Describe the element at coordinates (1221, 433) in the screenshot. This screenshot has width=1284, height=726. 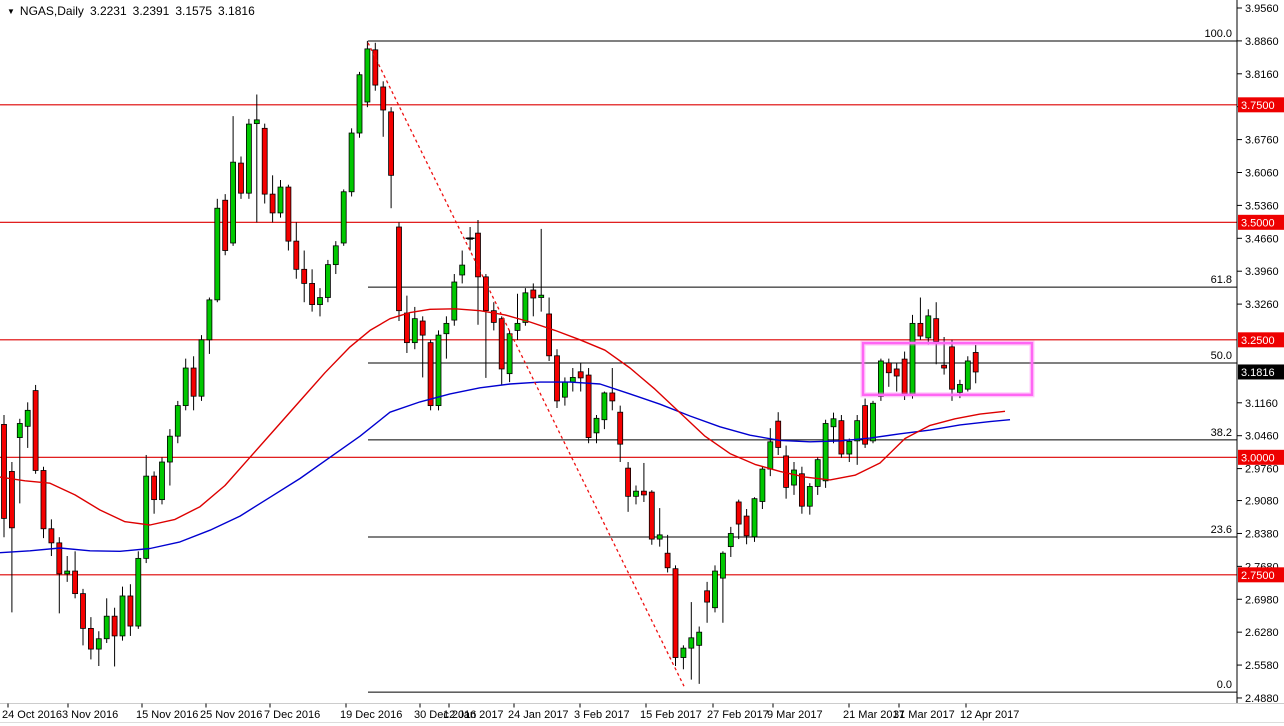
I see `fib-label-38.2: 38.2` at that location.